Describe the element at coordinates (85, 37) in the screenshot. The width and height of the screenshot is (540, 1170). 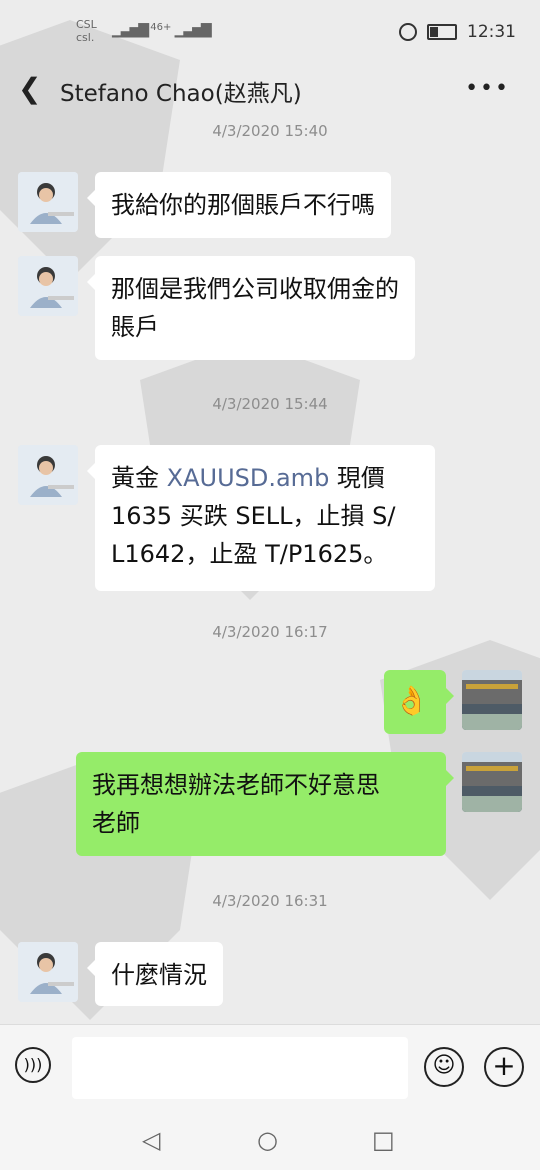
I see `carrier-bottom: csl.` at that location.